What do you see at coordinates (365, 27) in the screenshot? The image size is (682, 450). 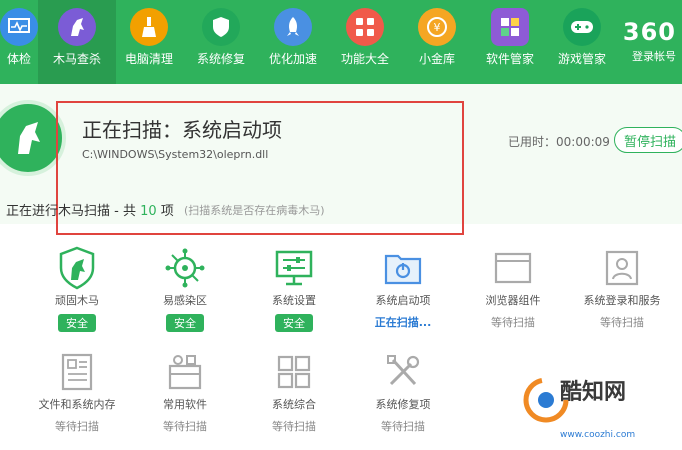 I see `grid-icon` at bounding box center [365, 27].